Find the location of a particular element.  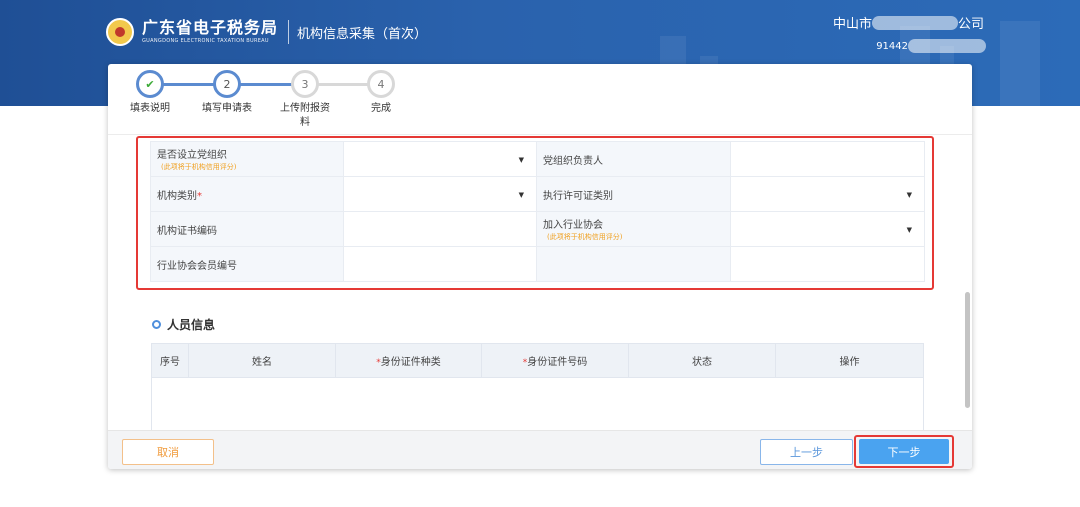

party-leader-input is located at coordinates (827, 159).